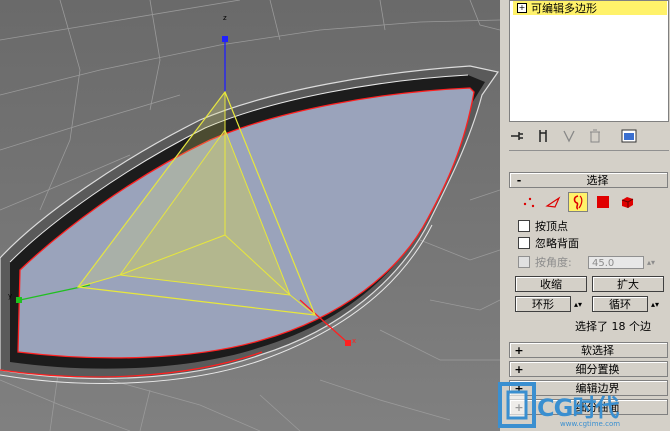  I want to click on ring-button: 环形, so click(543, 304).